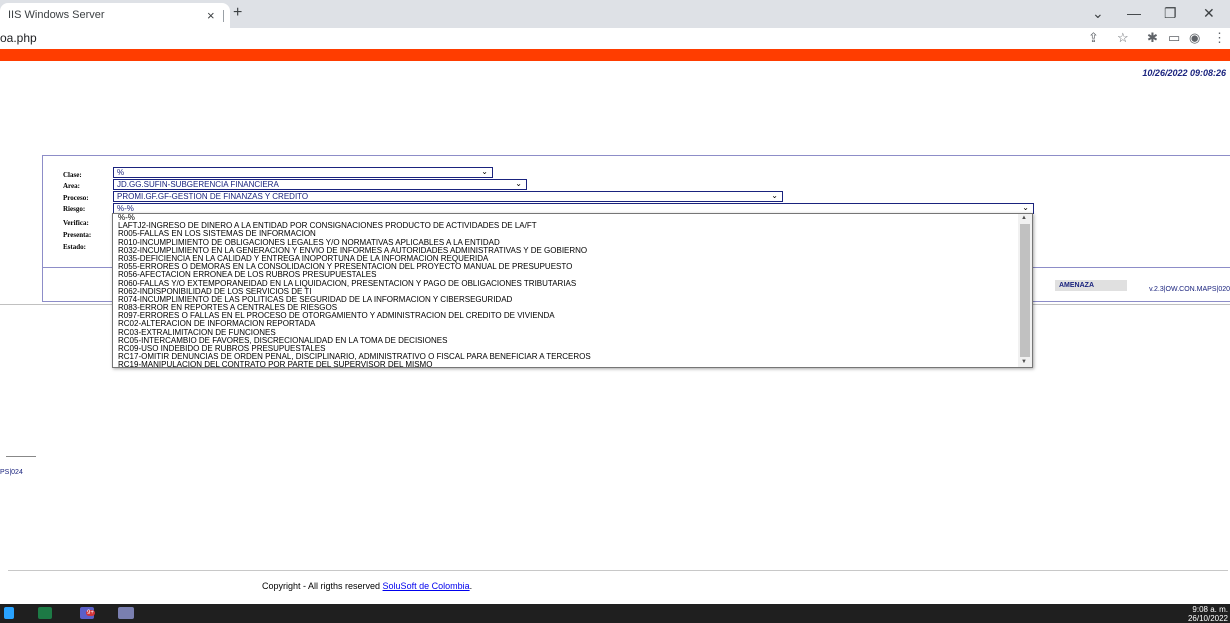 The width and height of the screenshot is (1230, 623). Describe the element at coordinates (1194, 38) in the screenshot. I see `profile-icon: ◉` at that location.